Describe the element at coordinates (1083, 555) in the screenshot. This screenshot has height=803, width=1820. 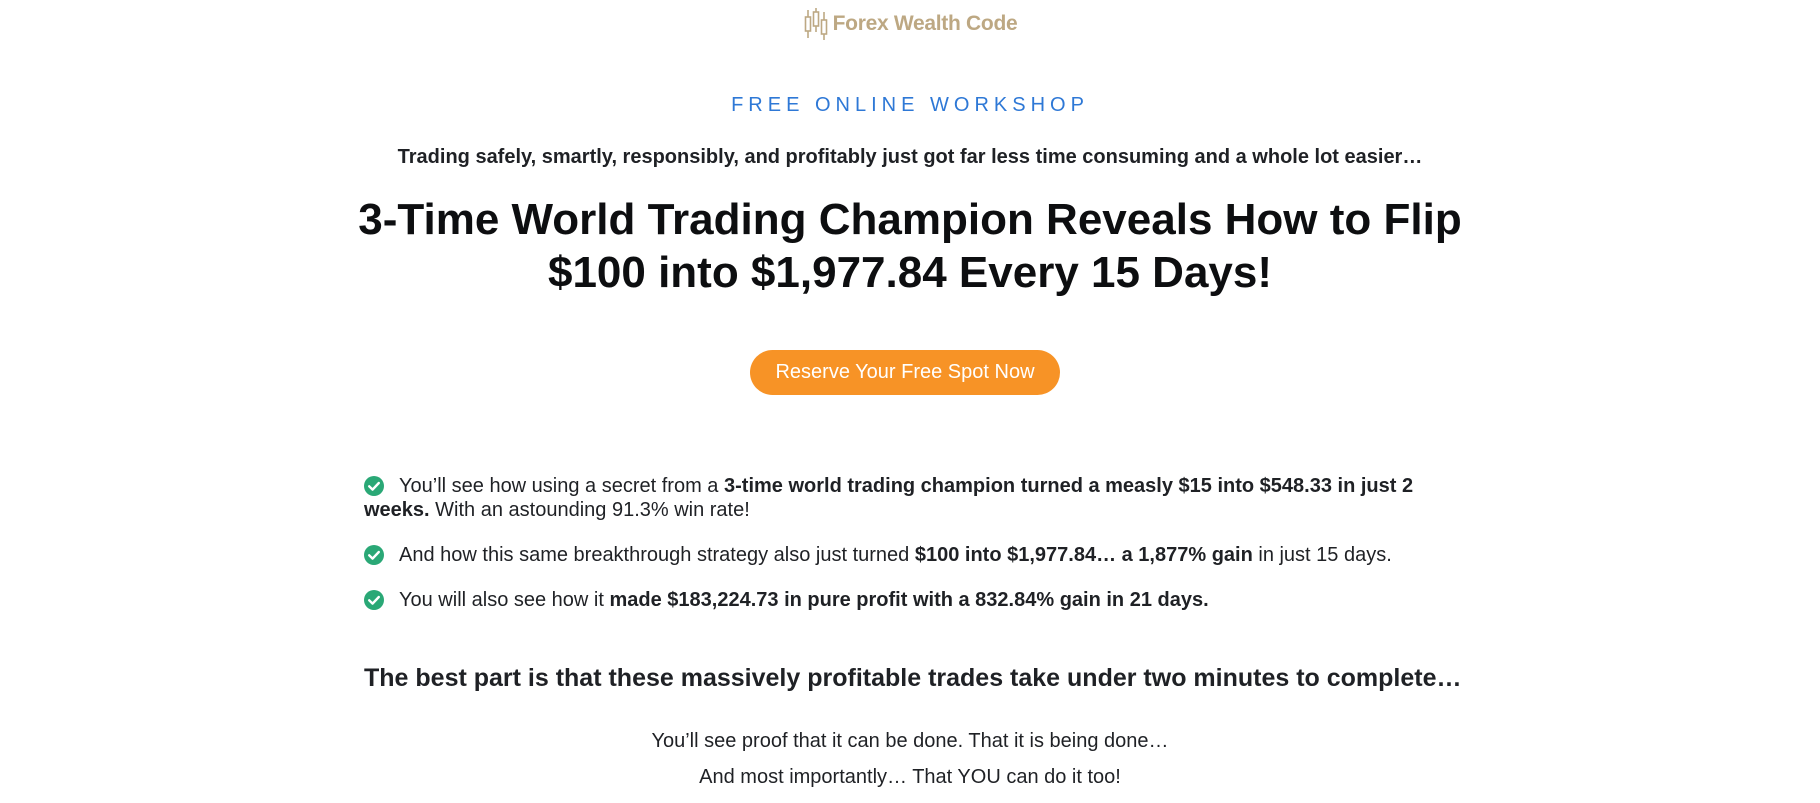
I see `benefit-highlight: $100 into $1,977.84… a 1,877% gain` at that location.